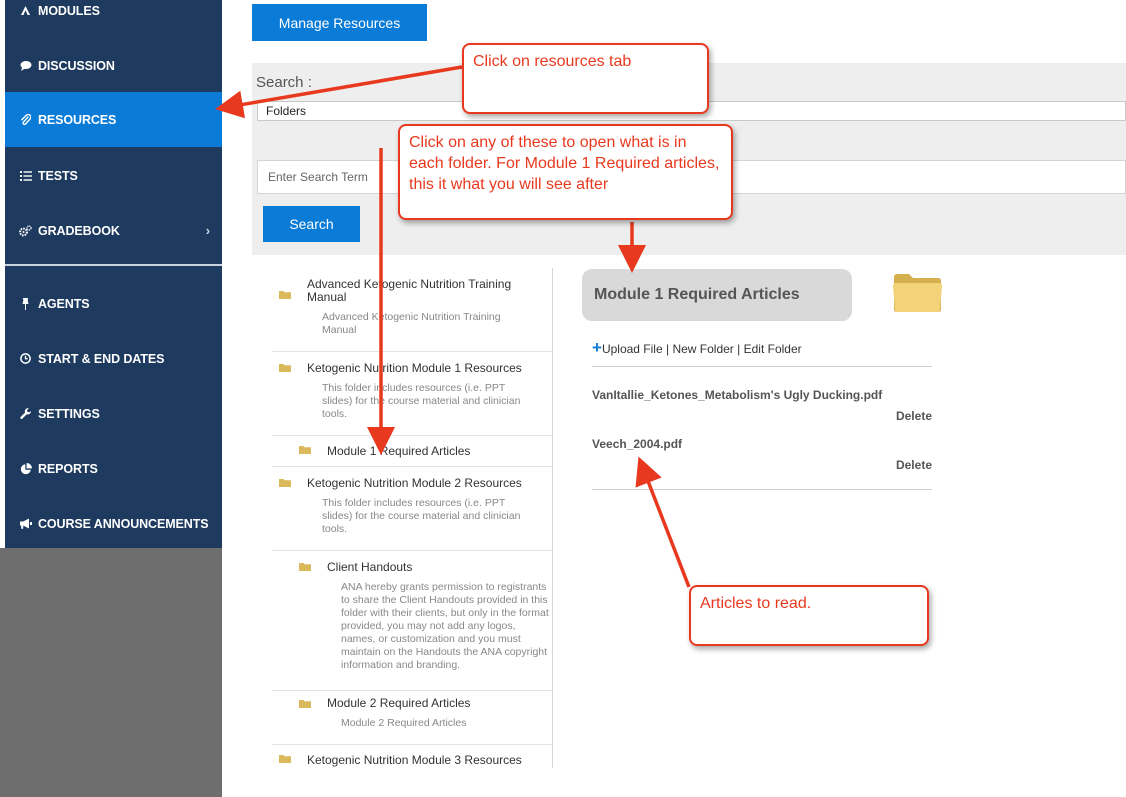 This screenshot has height=797, width=1126. Describe the element at coordinates (25, 468) in the screenshot. I see `pie-chart-icon` at that location.